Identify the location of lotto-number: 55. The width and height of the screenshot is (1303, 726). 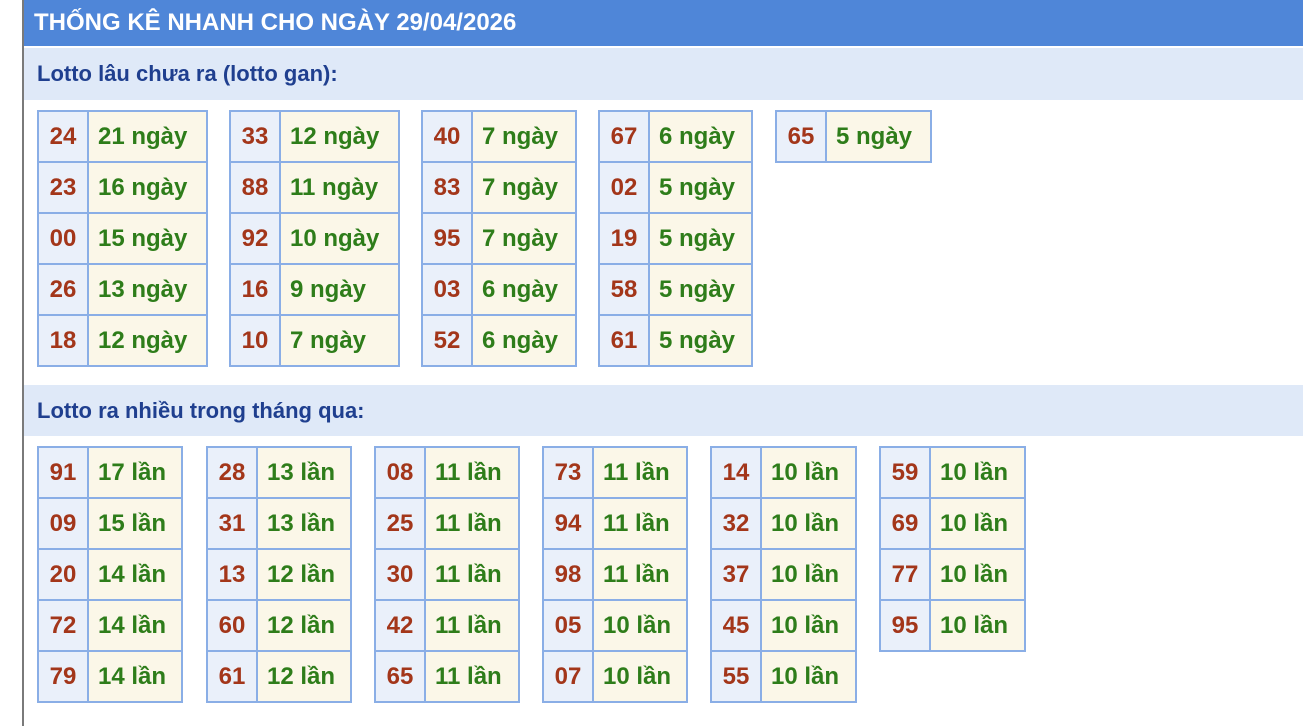
(736, 676).